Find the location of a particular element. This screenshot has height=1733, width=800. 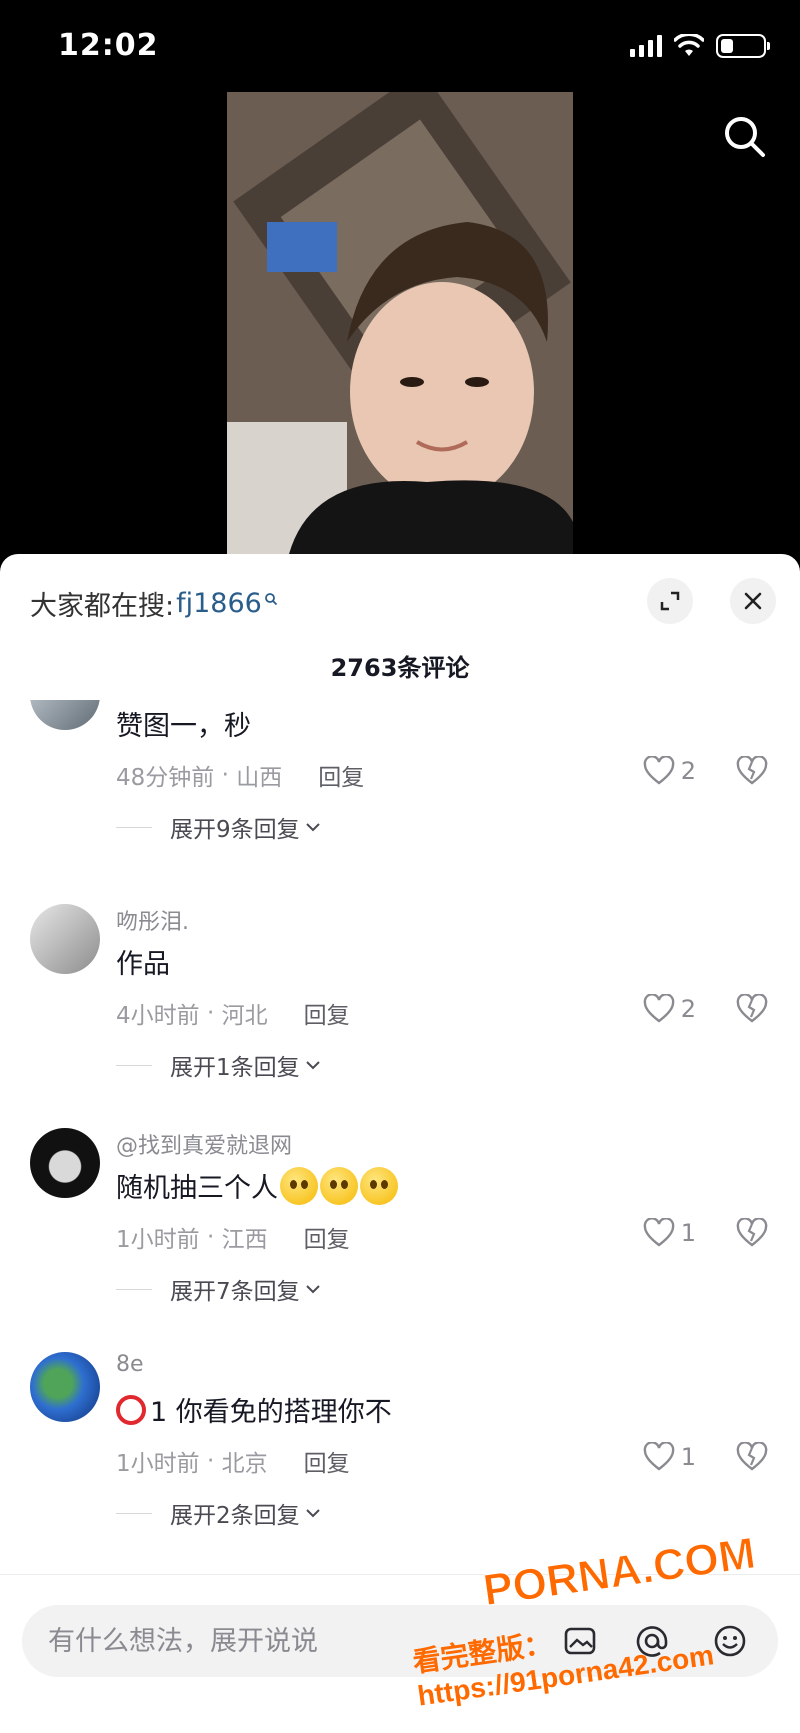

status-icons is located at coordinates (700, 46).